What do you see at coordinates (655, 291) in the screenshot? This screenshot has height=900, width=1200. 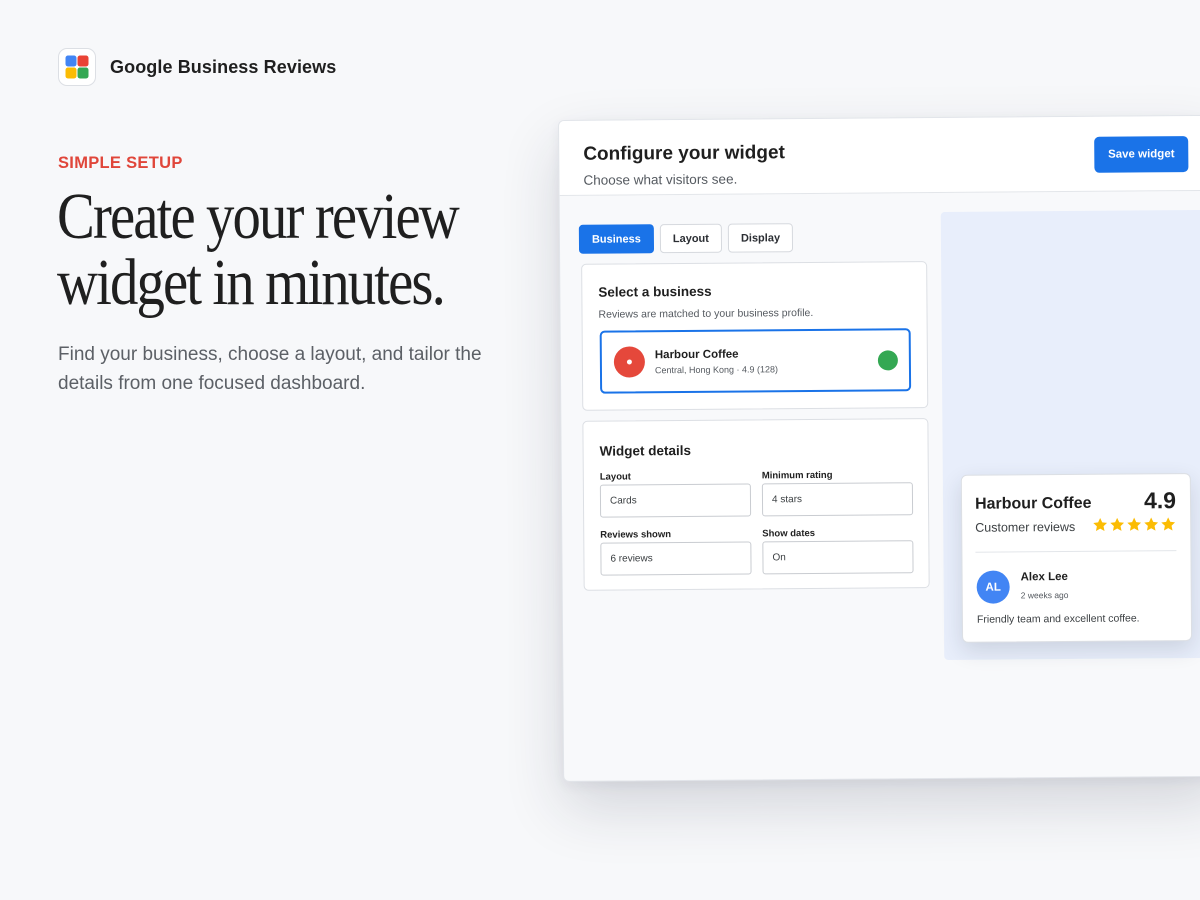 I see `select-business-title: Select a business` at bounding box center [655, 291].